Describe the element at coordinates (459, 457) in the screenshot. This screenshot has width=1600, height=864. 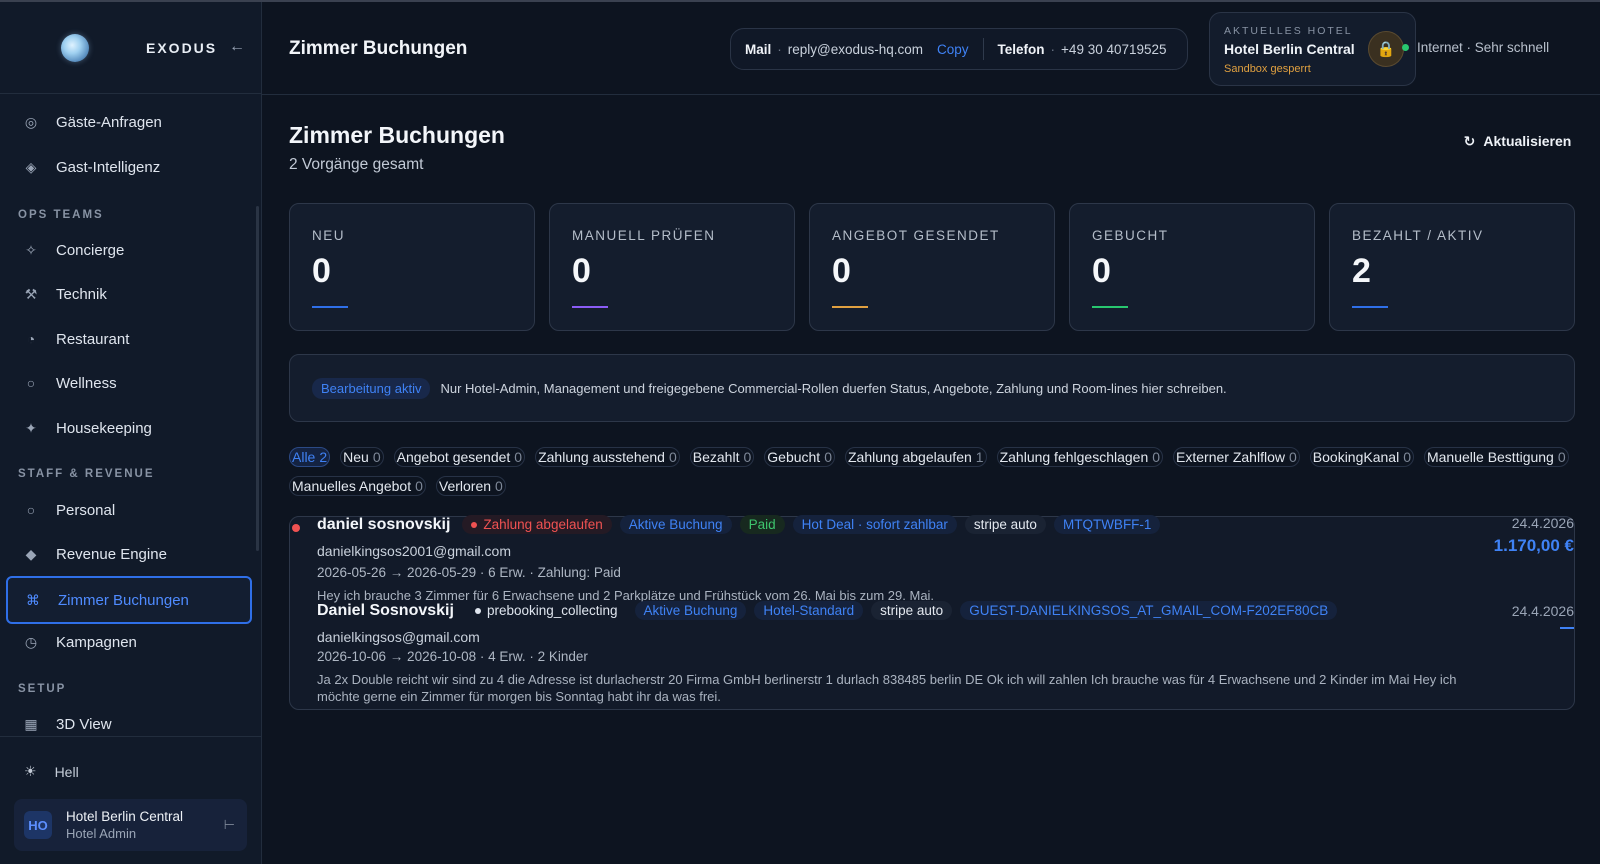
I see `filter-angebot-gesendet: Angebot gesendet 0` at that location.